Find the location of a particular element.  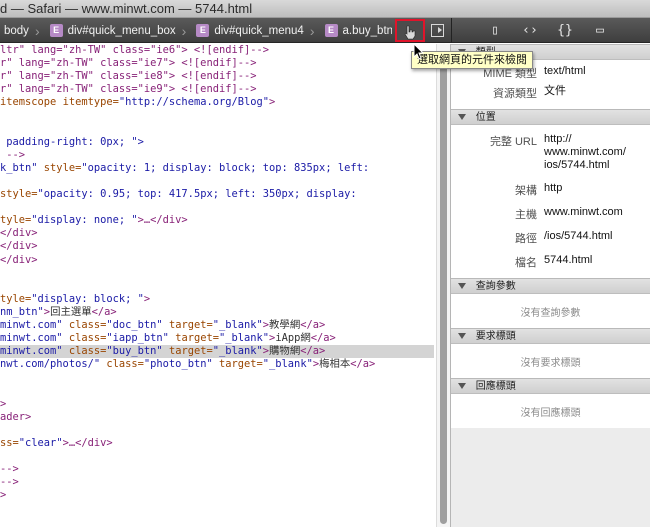

section-header-request: 要求標頭 is located at coordinates (550, 336).